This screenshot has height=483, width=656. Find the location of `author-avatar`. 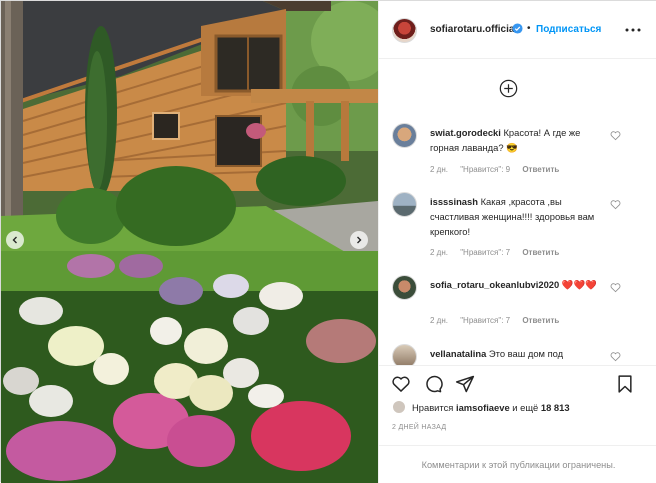

author-avatar is located at coordinates (404, 30).